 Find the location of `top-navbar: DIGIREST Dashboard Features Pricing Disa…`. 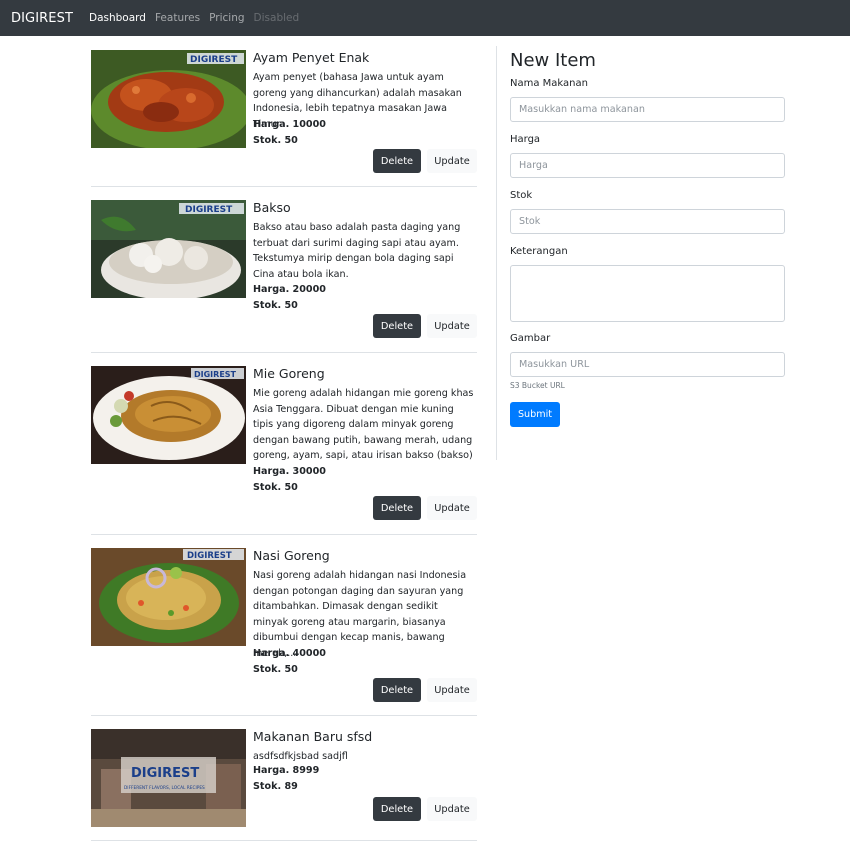

top-navbar: DIGIREST Dashboard Features Pricing Disa… is located at coordinates (425, 18).